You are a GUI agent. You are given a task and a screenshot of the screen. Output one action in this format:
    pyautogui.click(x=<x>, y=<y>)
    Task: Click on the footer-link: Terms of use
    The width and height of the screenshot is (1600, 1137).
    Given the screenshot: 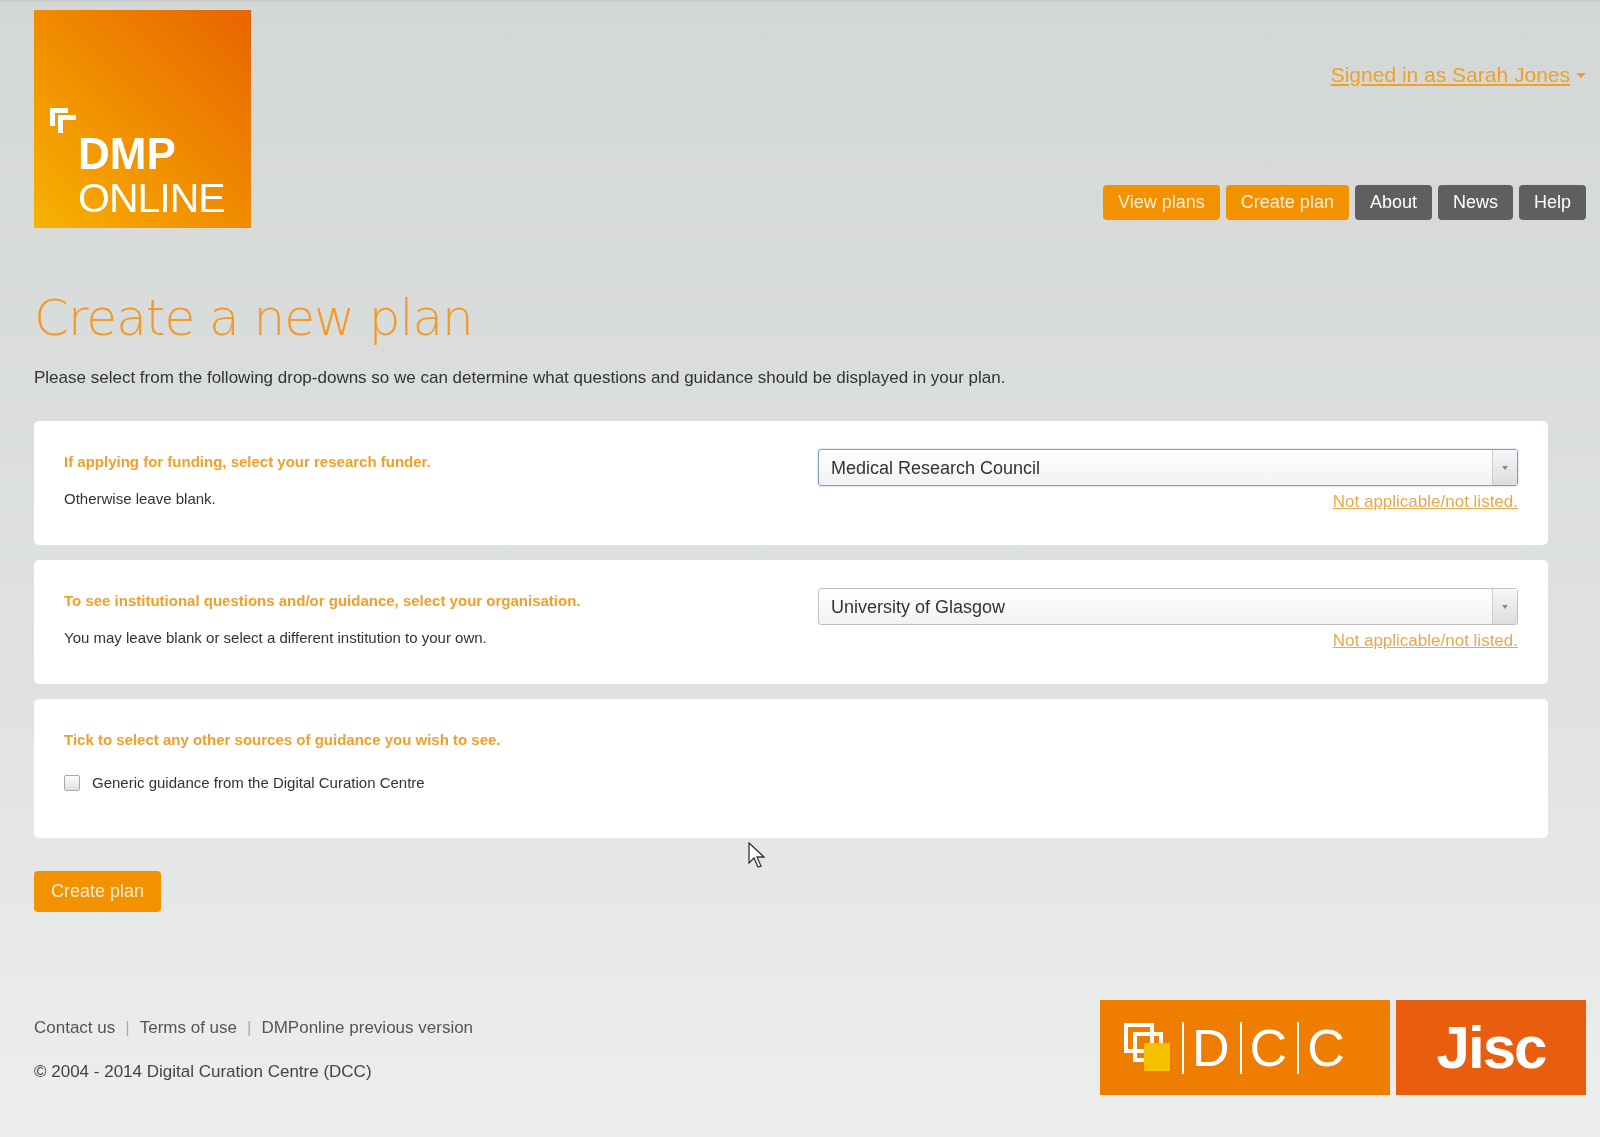 What is the action you would take?
    pyautogui.click(x=188, y=1028)
    